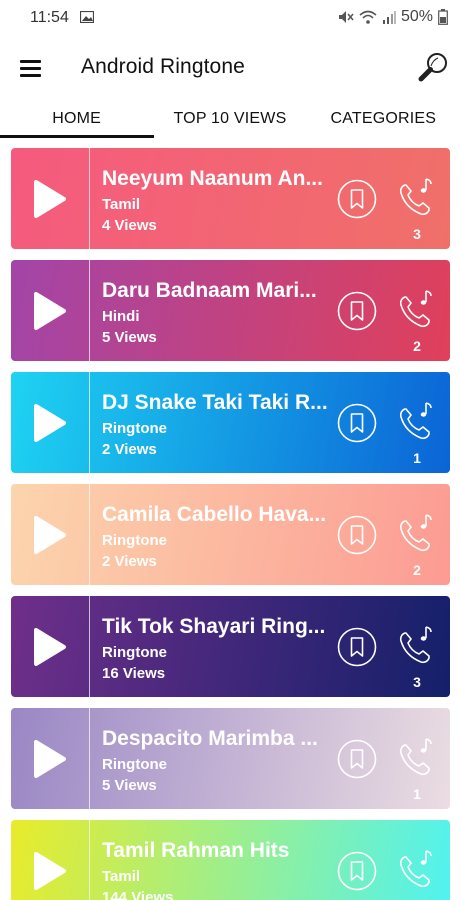 The height and width of the screenshot is (900, 460). What do you see at coordinates (230, 18) in the screenshot?
I see `status-bar: 11:54 50%` at bounding box center [230, 18].